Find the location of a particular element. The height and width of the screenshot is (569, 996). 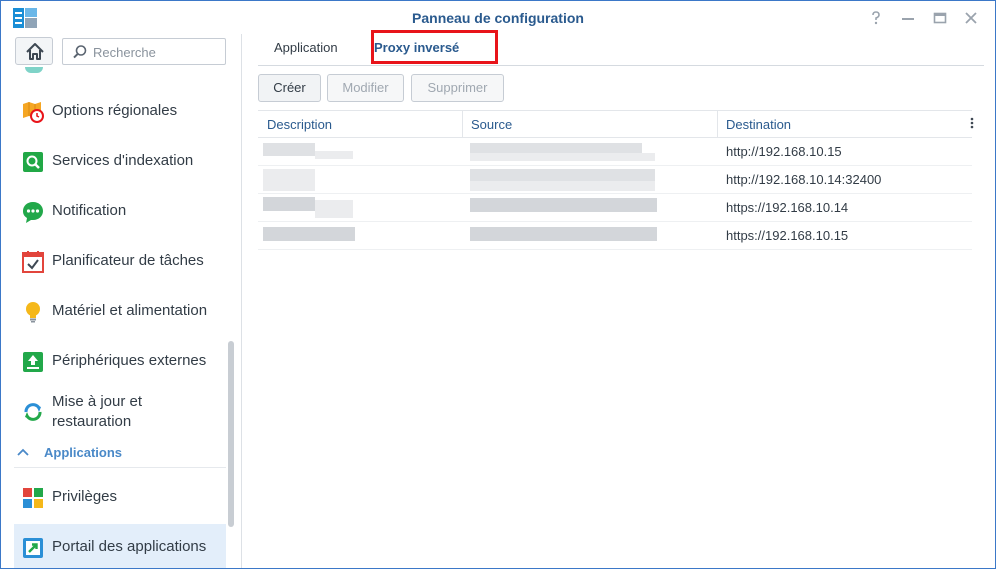

create-button: Créer is located at coordinates (289, 88).